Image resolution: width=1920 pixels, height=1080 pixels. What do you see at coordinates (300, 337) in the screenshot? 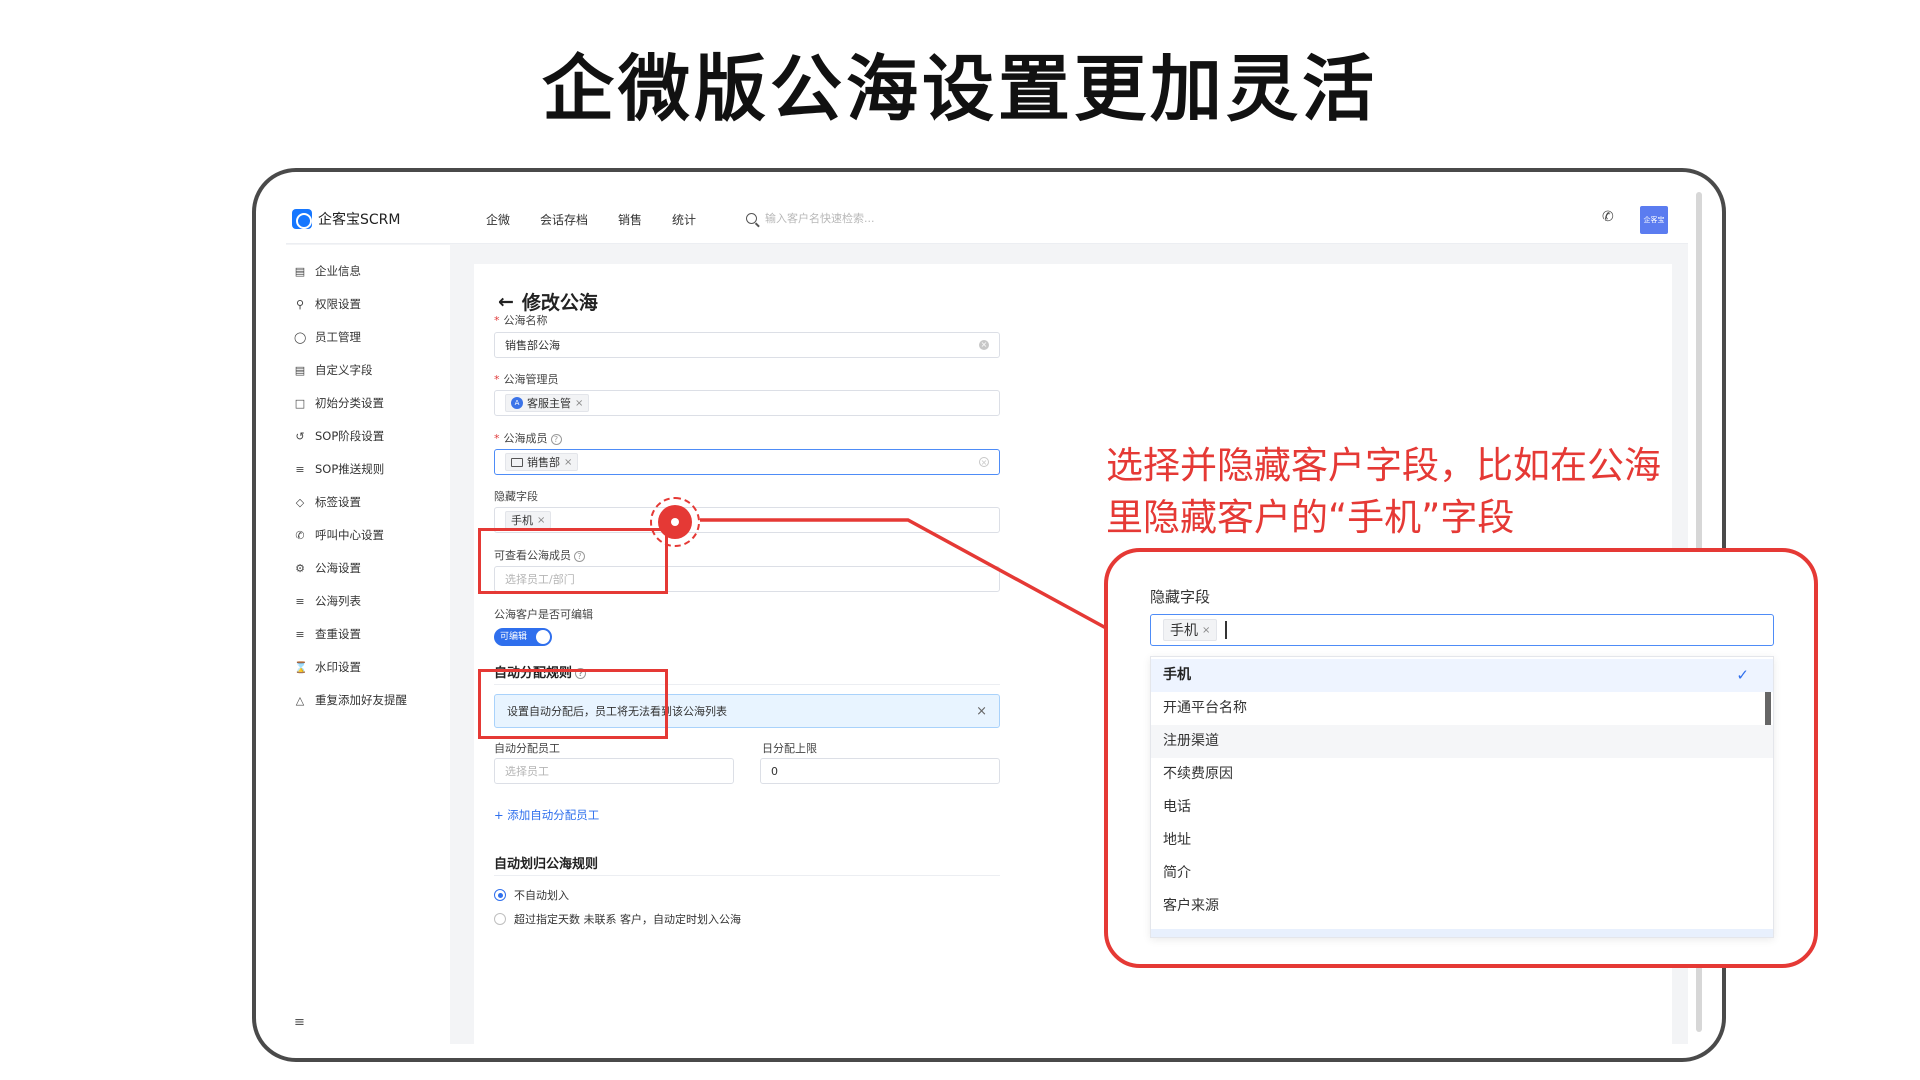
I see `user-icon: ◯` at bounding box center [300, 337].